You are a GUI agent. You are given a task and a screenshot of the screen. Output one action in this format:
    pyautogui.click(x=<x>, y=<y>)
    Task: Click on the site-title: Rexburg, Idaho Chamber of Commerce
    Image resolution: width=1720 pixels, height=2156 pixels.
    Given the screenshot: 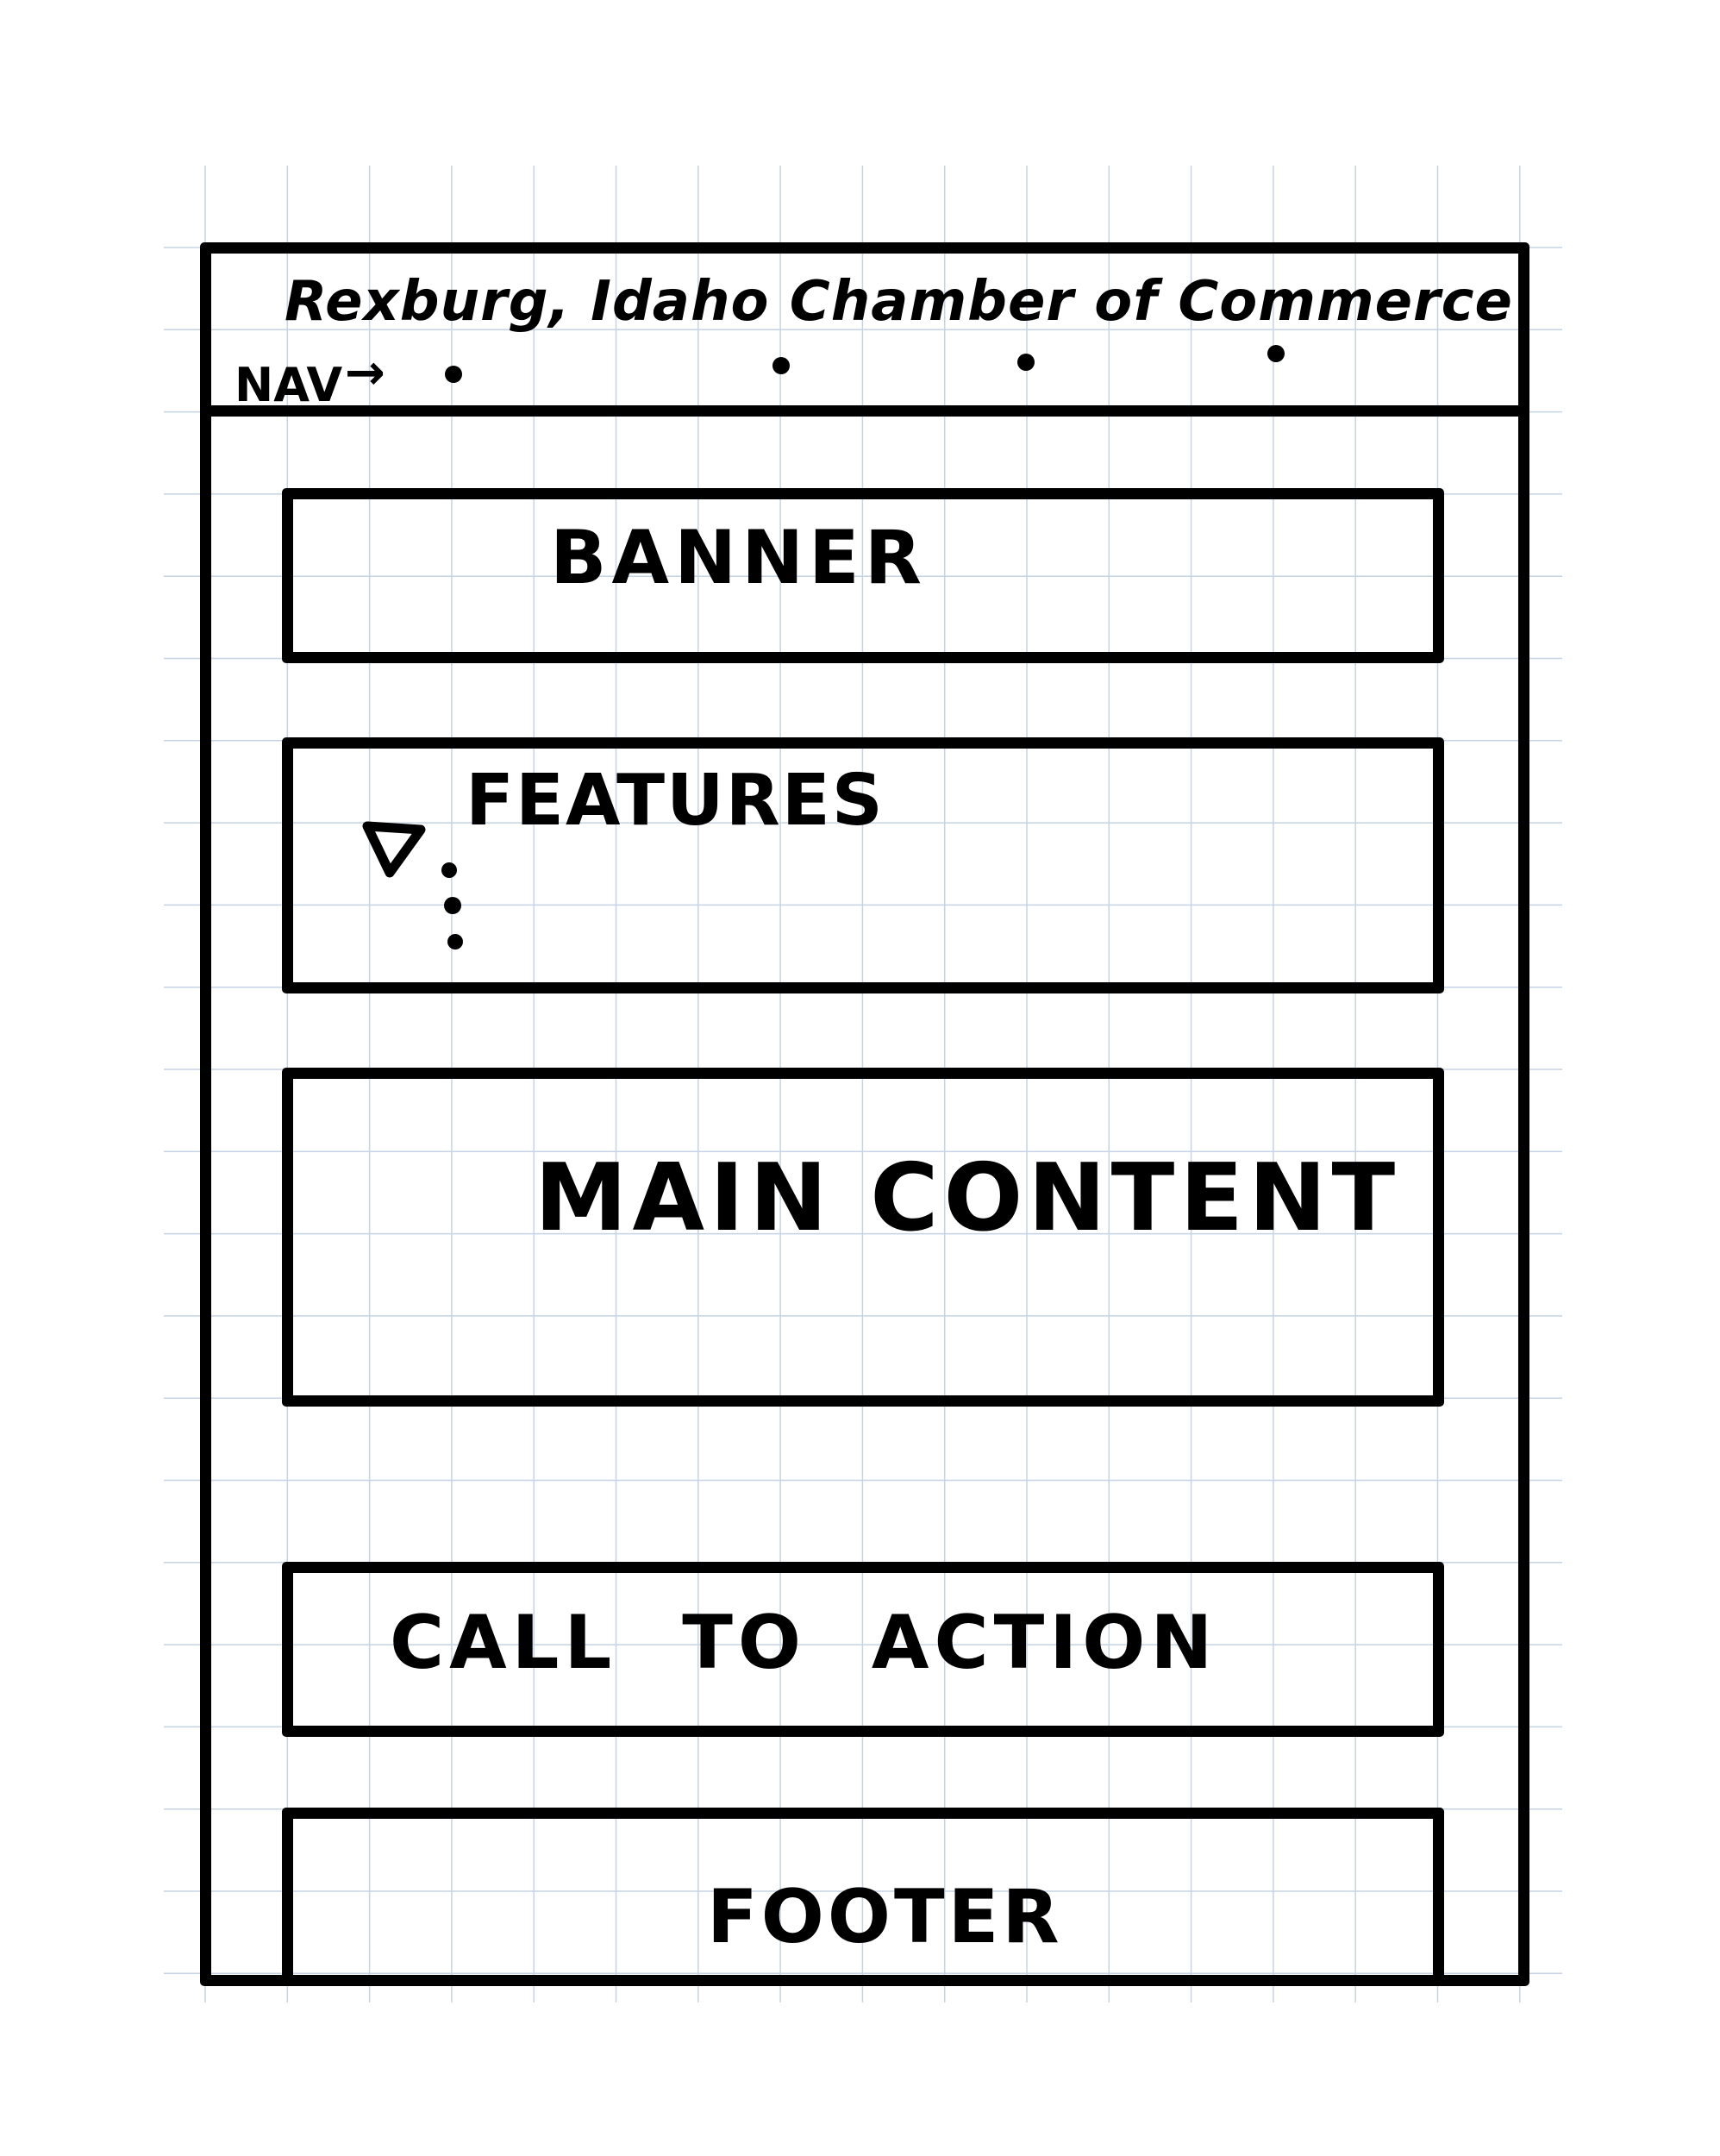 What is the action you would take?
    pyautogui.click(x=899, y=302)
    